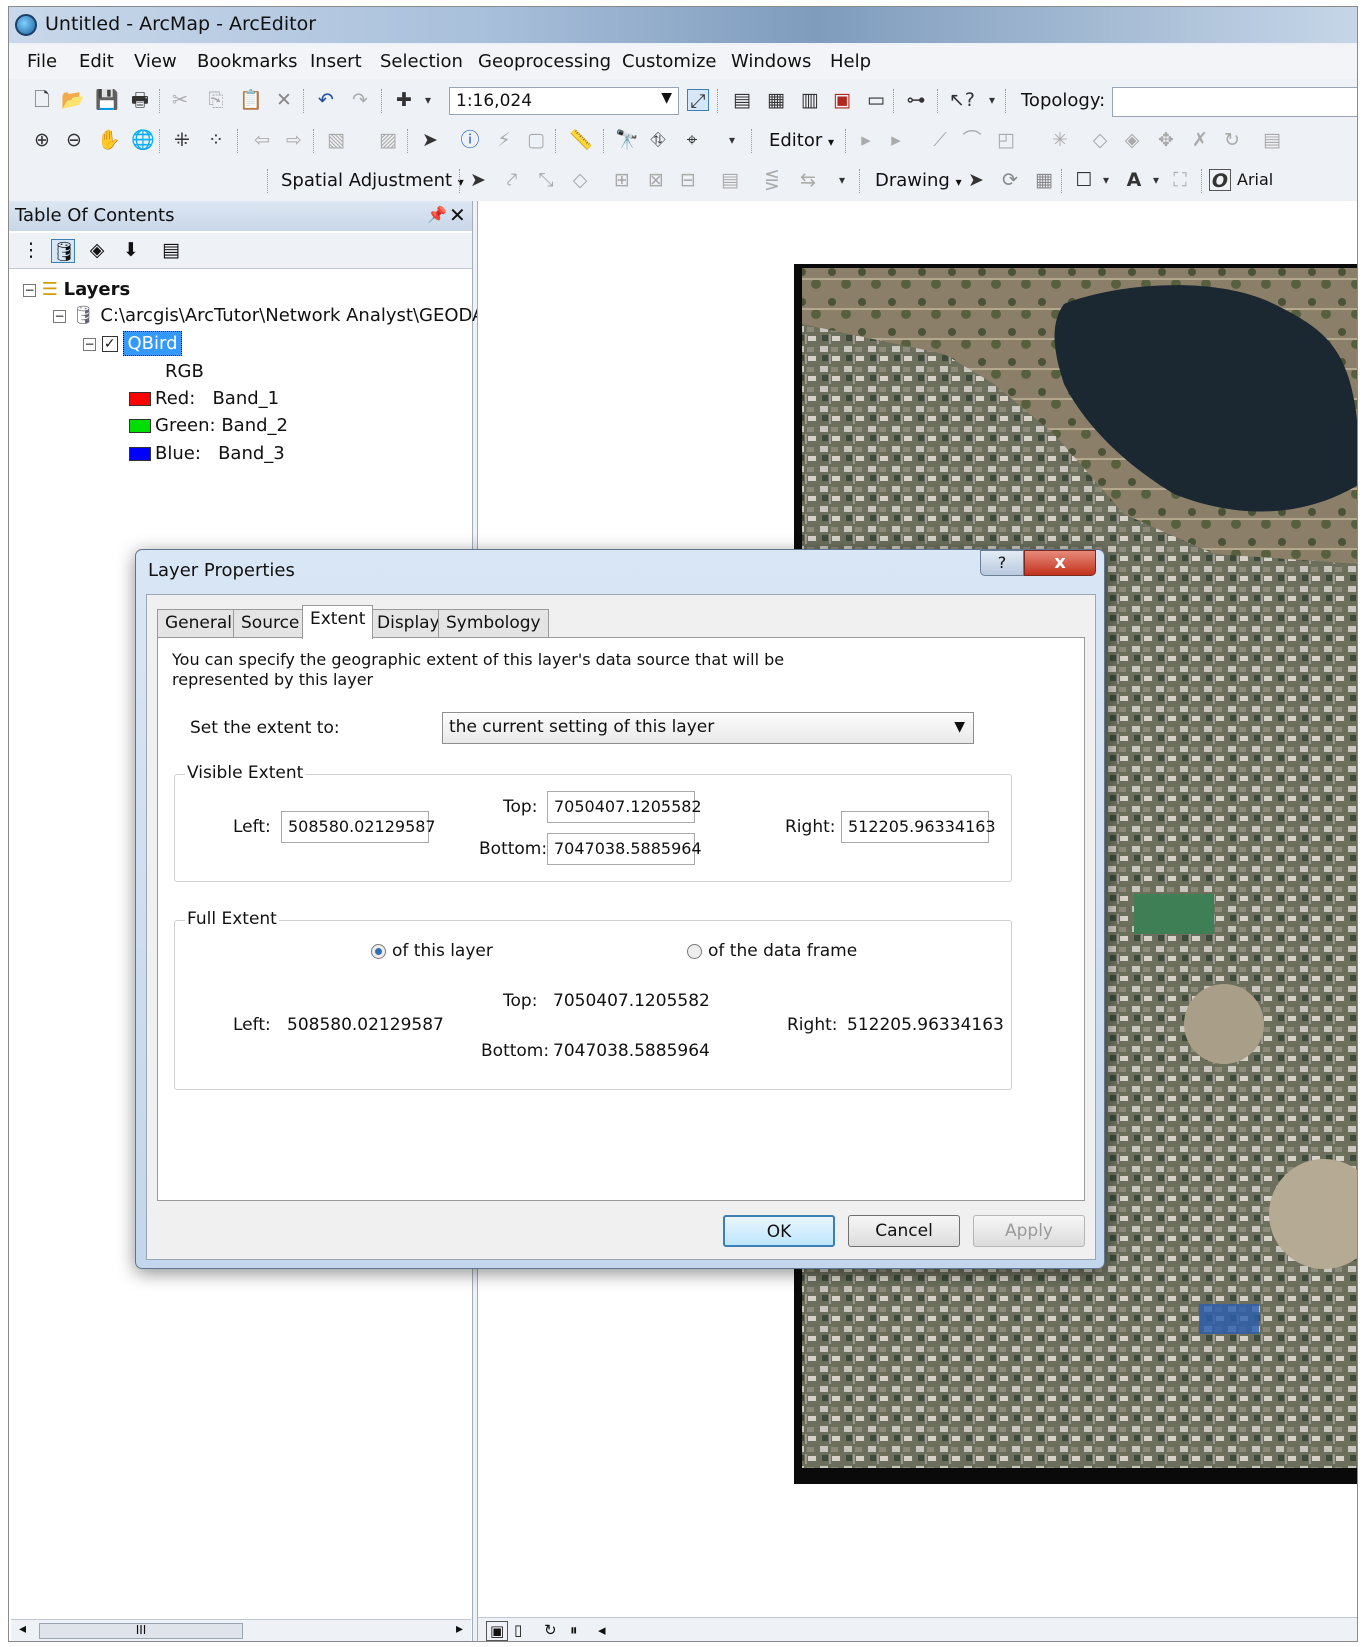 The width and height of the screenshot is (1365, 1647). Describe the element at coordinates (109, 344) in the screenshot. I see `layer-visibility-checkbox: ✓` at that location.